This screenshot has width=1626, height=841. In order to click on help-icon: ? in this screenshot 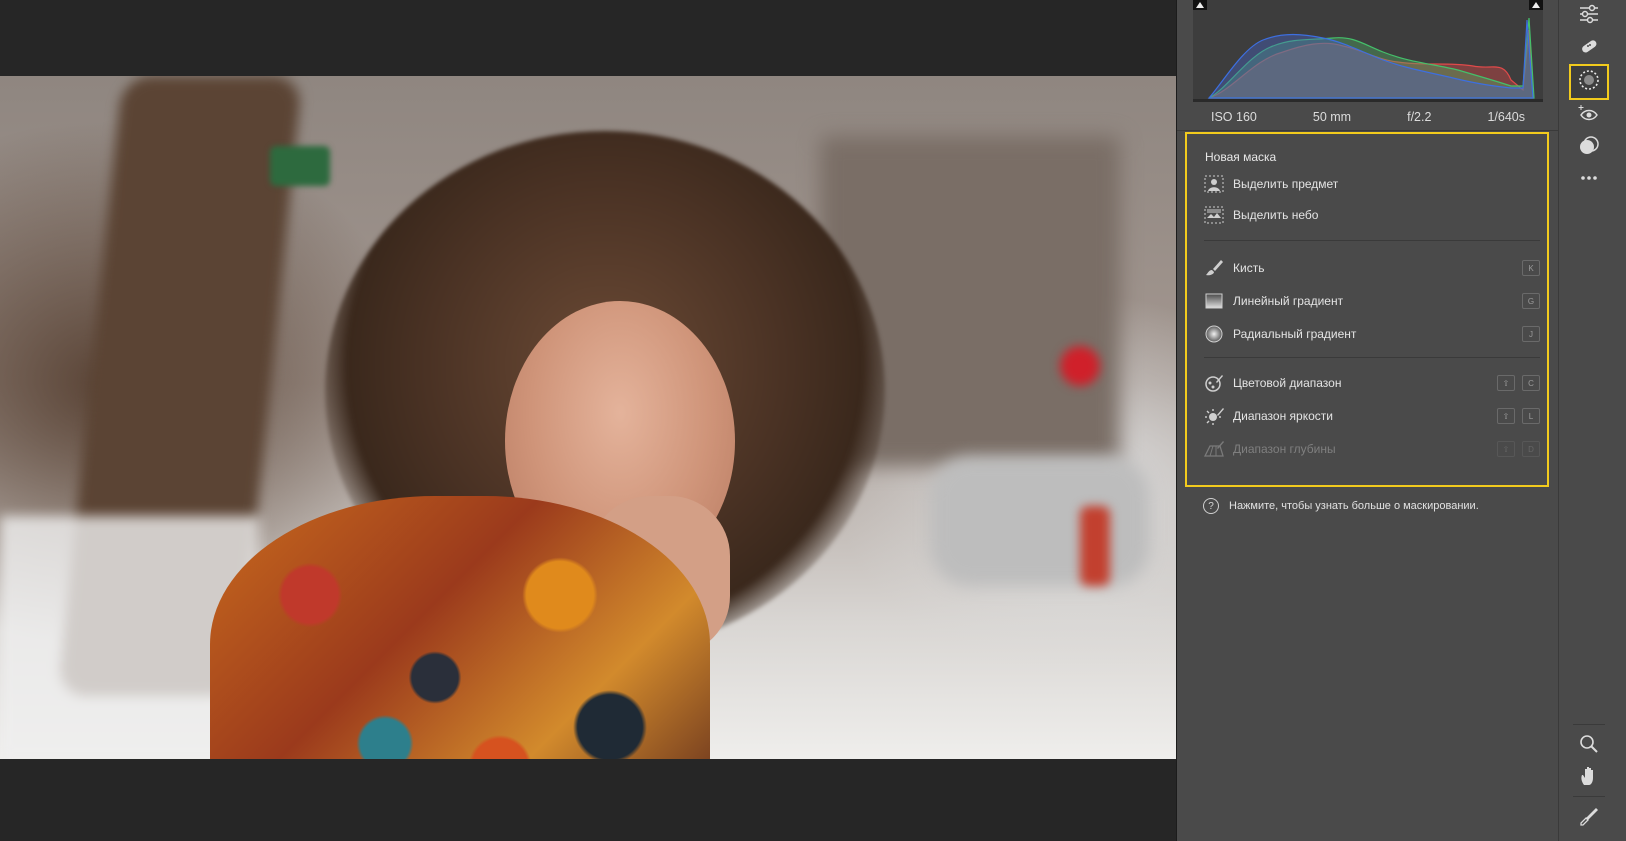, I will do `click(1211, 506)`.